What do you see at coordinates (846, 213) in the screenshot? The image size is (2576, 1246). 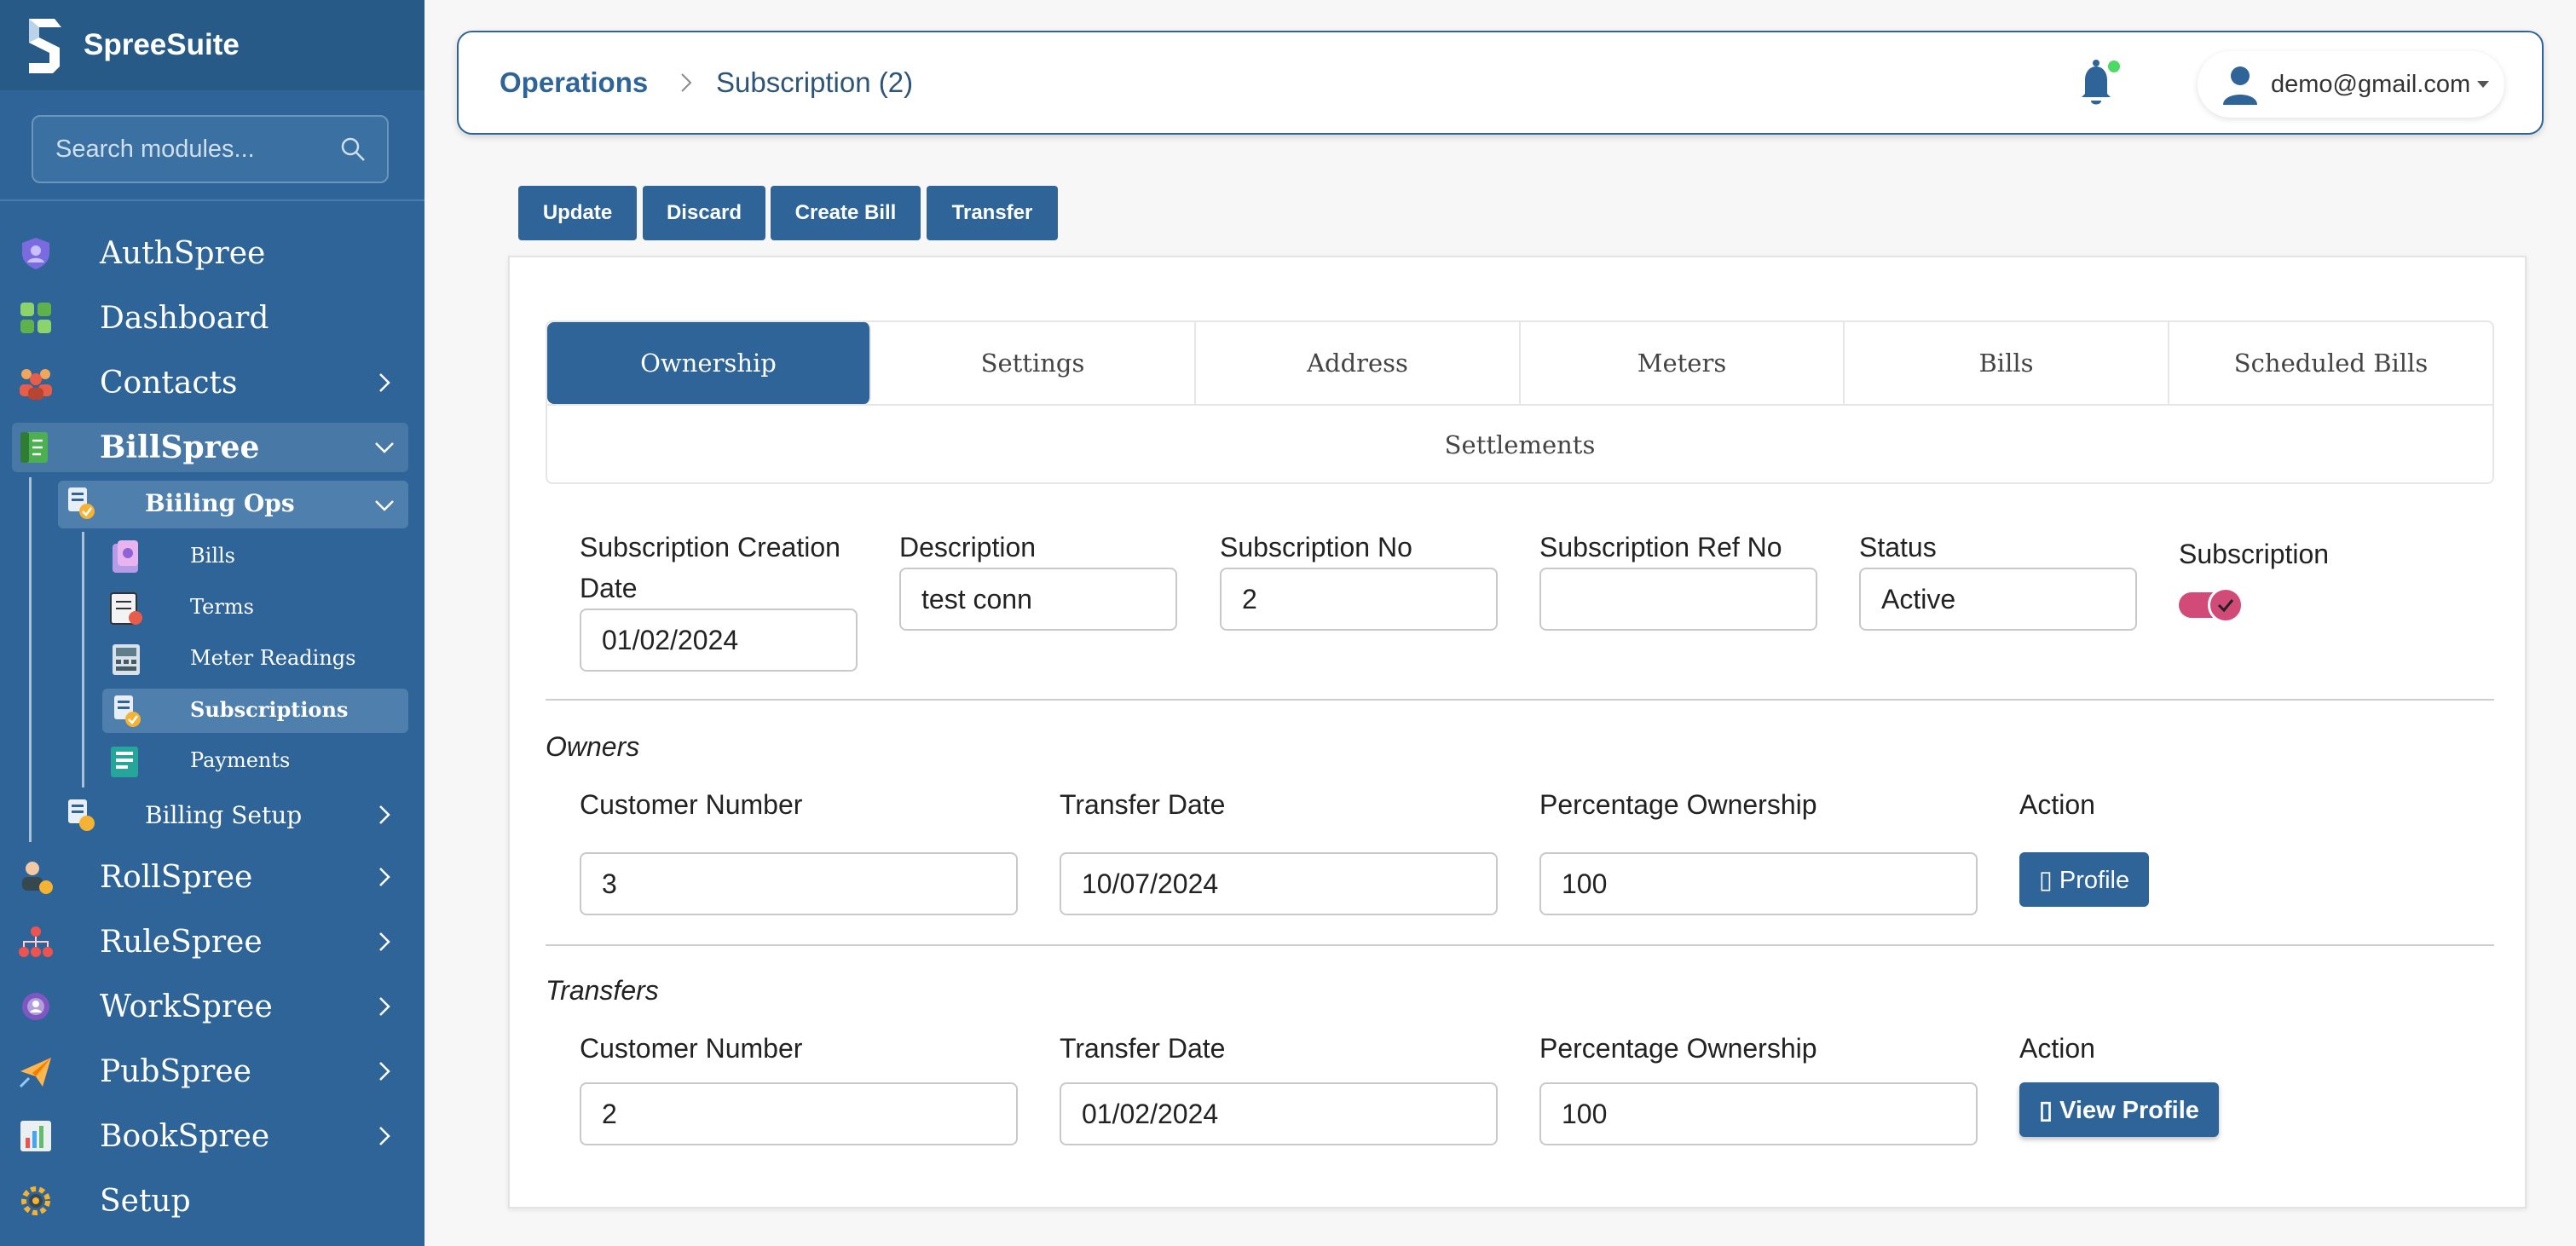 I see `create-bill-button: Create Bill` at bounding box center [846, 213].